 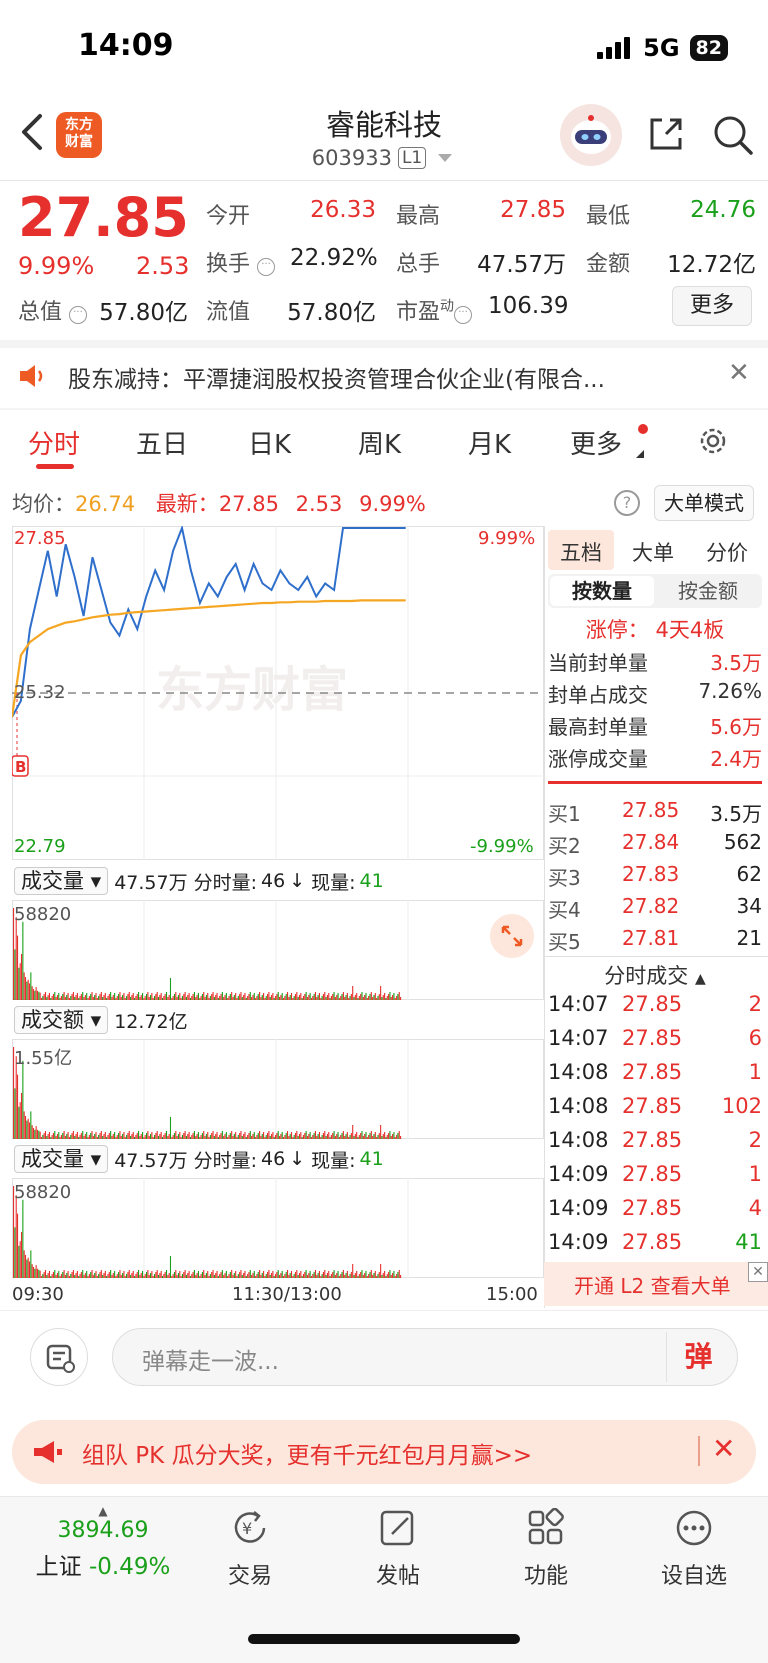 What do you see at coordinates (578, 1004) in the screenshot?
I see `trade-time: 14:07` at bounding box center [578, 1004].